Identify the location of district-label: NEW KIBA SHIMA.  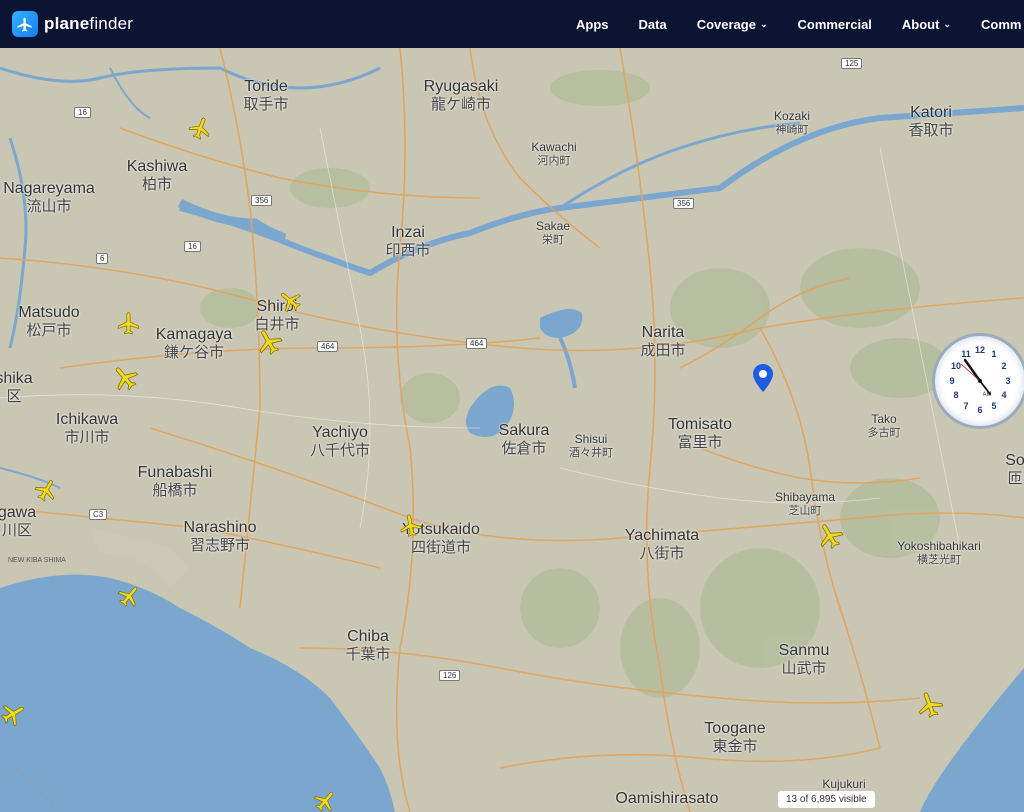
(37, 560).